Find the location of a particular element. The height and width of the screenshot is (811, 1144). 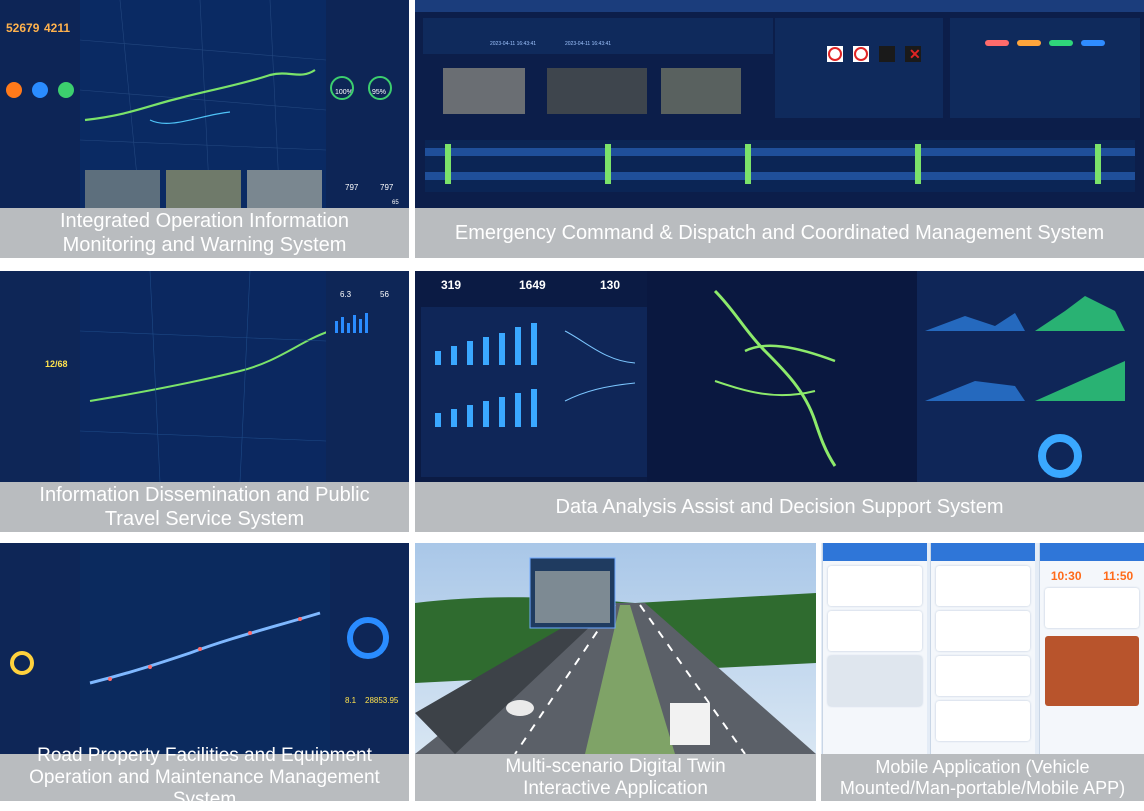

kpi-a: 319 is located at coordinates (451, 285).